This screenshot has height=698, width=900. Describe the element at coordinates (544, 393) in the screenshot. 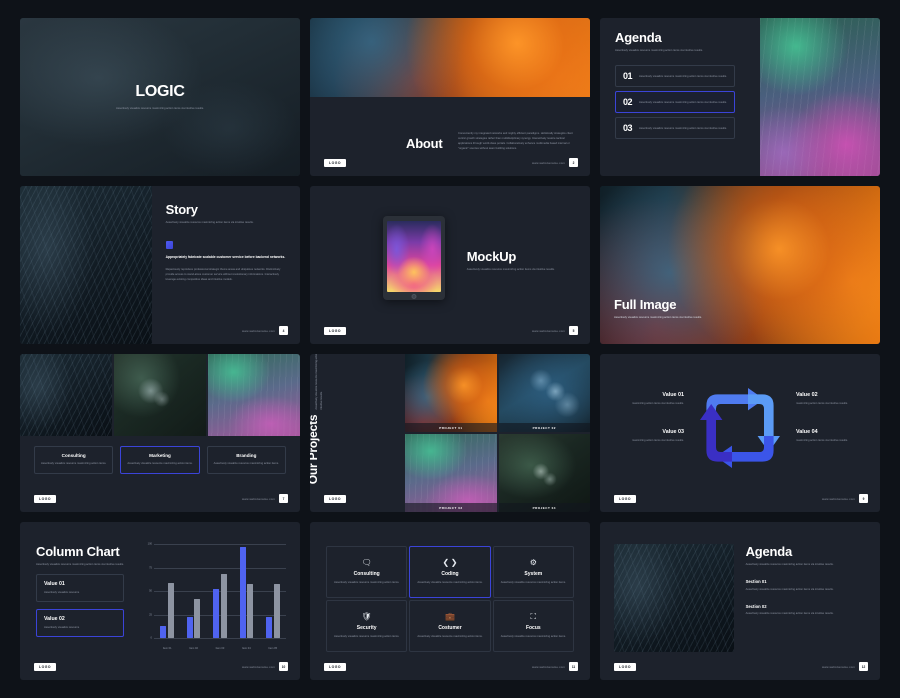

I see `project-tile-02: PROJECT 02` at that location.